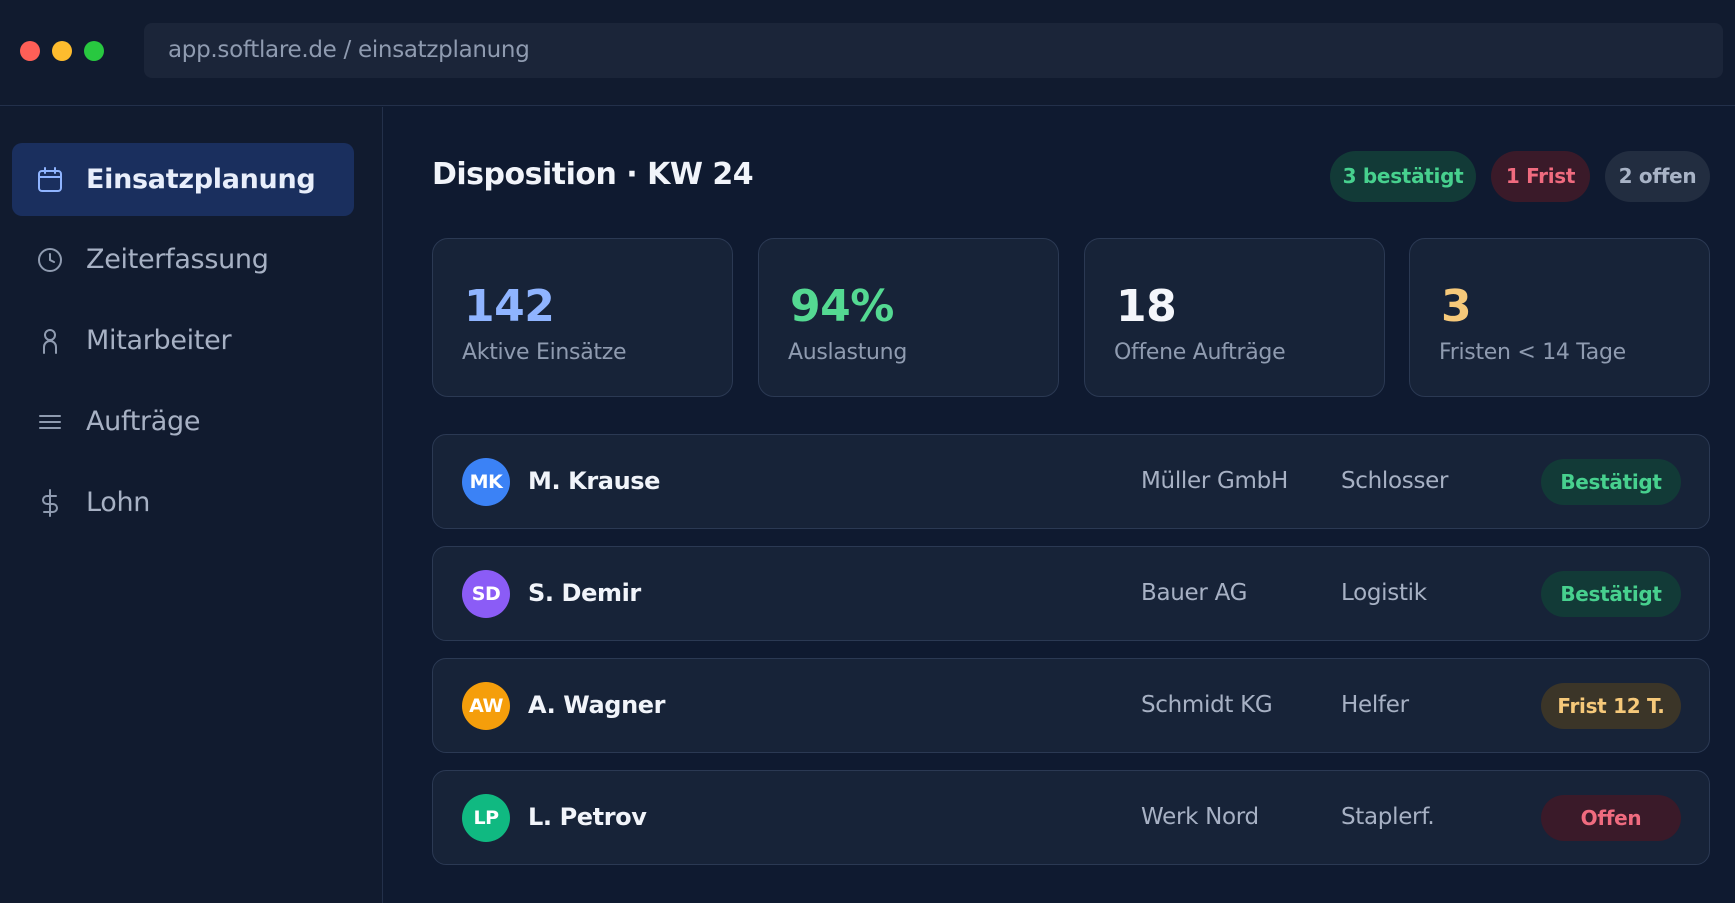 Image resolution: width=1735 pixels, height=903 pixels. I want to click on stat-label: Offene Aufträge, so click(1200, 352).